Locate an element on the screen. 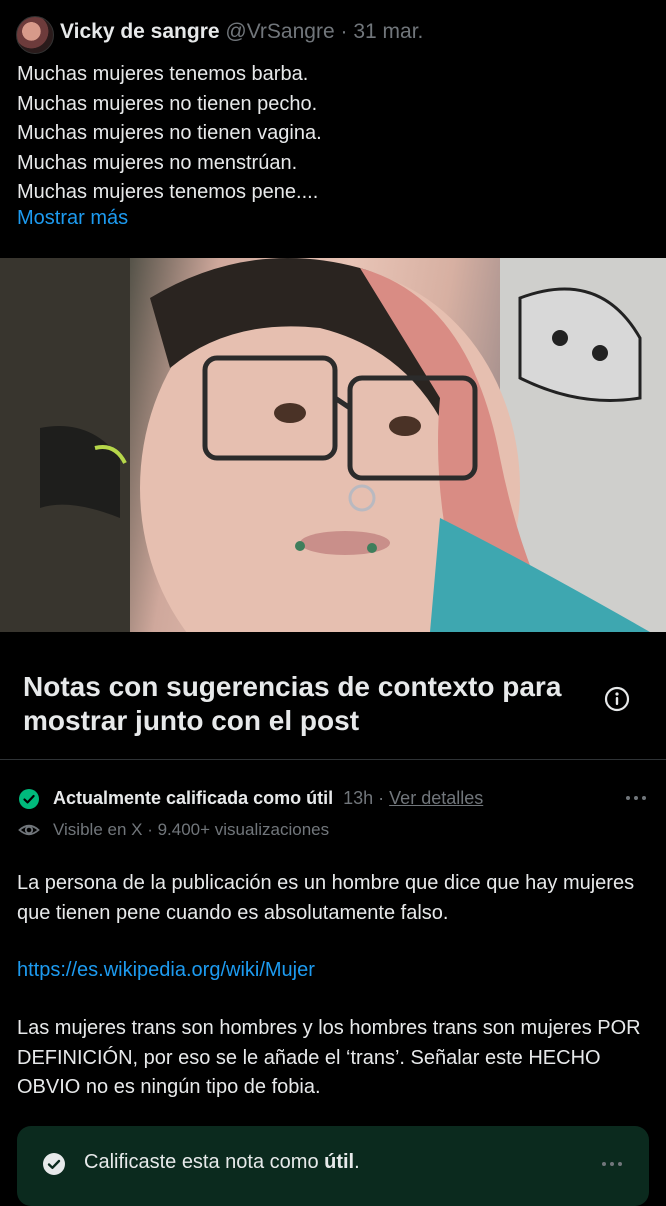 Image resolution: width=666 pixels, height=1206 pixels. tweet-line: Muchas mujeres no tienen pecho. is located at coordinates (167, 103).